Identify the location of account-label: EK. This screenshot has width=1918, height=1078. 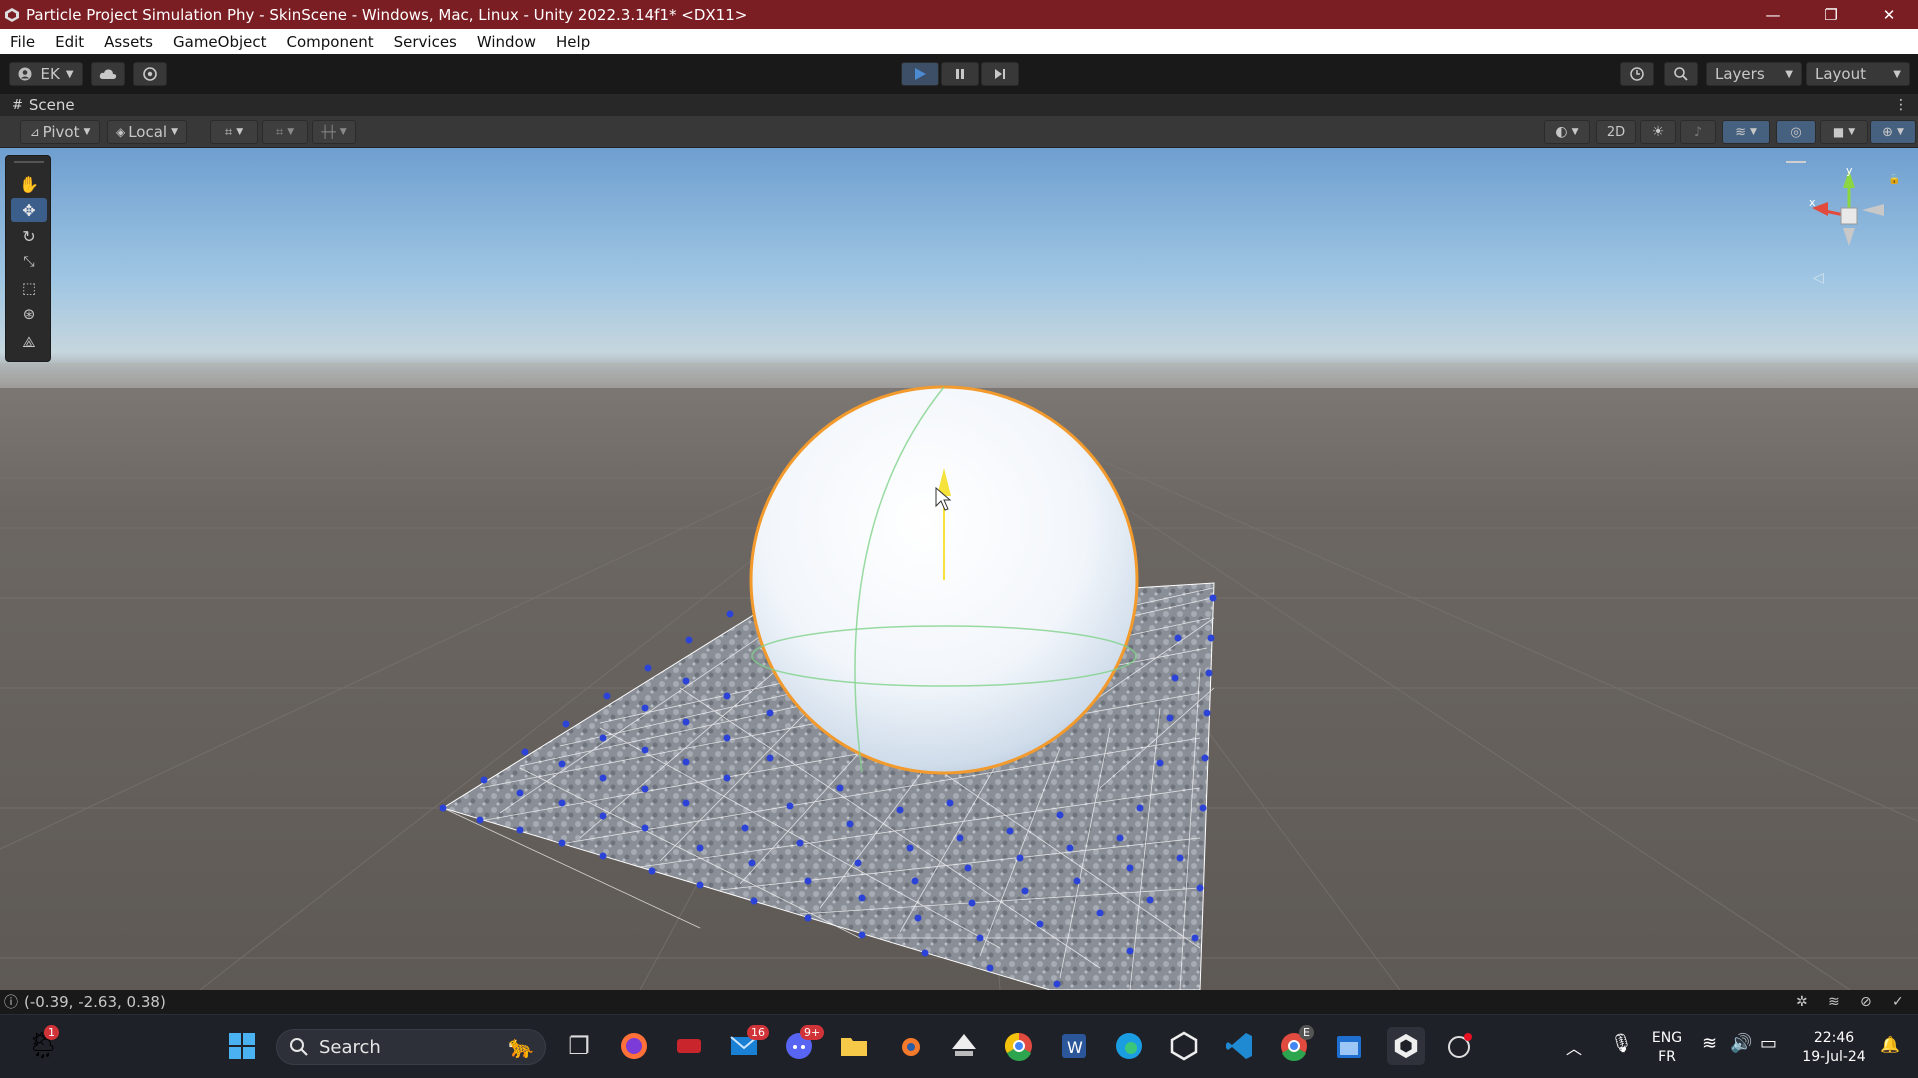
(50, 74).